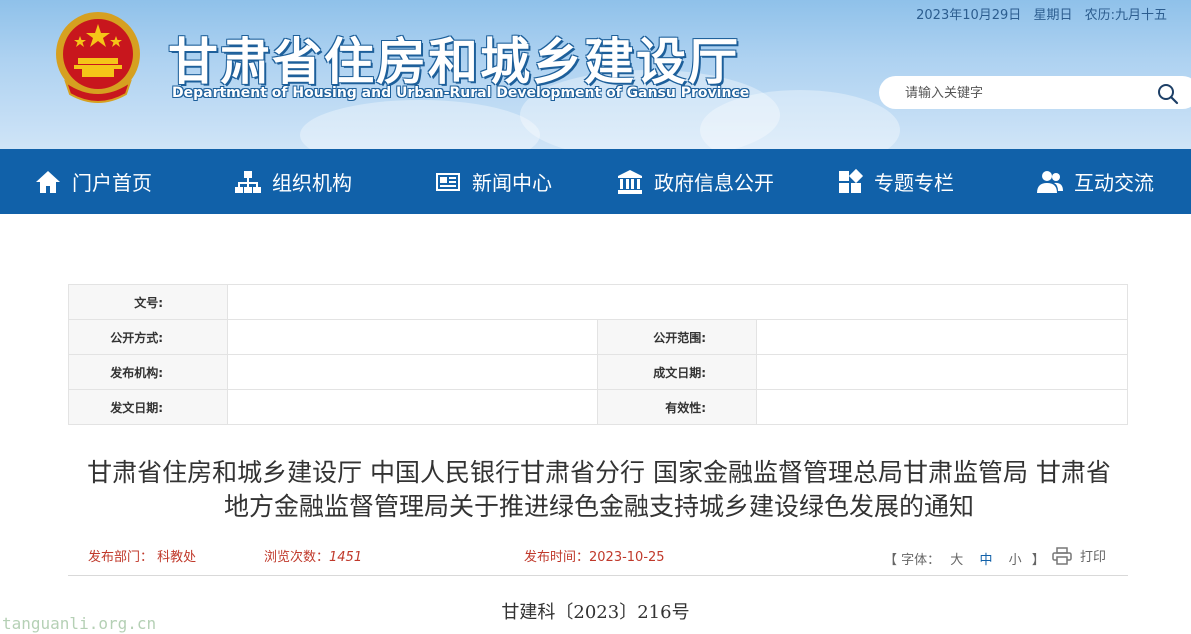 The height and width of the screenshot is (634, 1191). I want to click on nav-item-news: 新闻中心, so click(493, 181).